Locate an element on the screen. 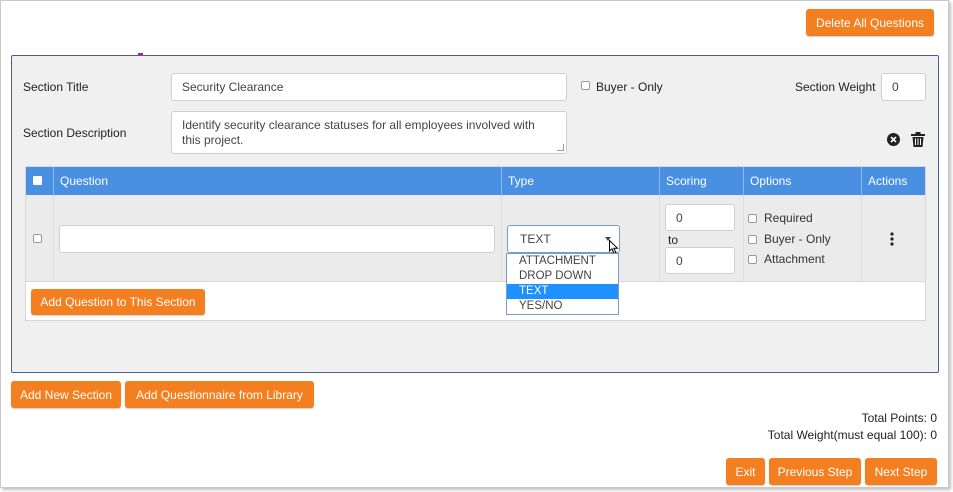  buyer-only-checkbox is located at coordinates (585, 85).